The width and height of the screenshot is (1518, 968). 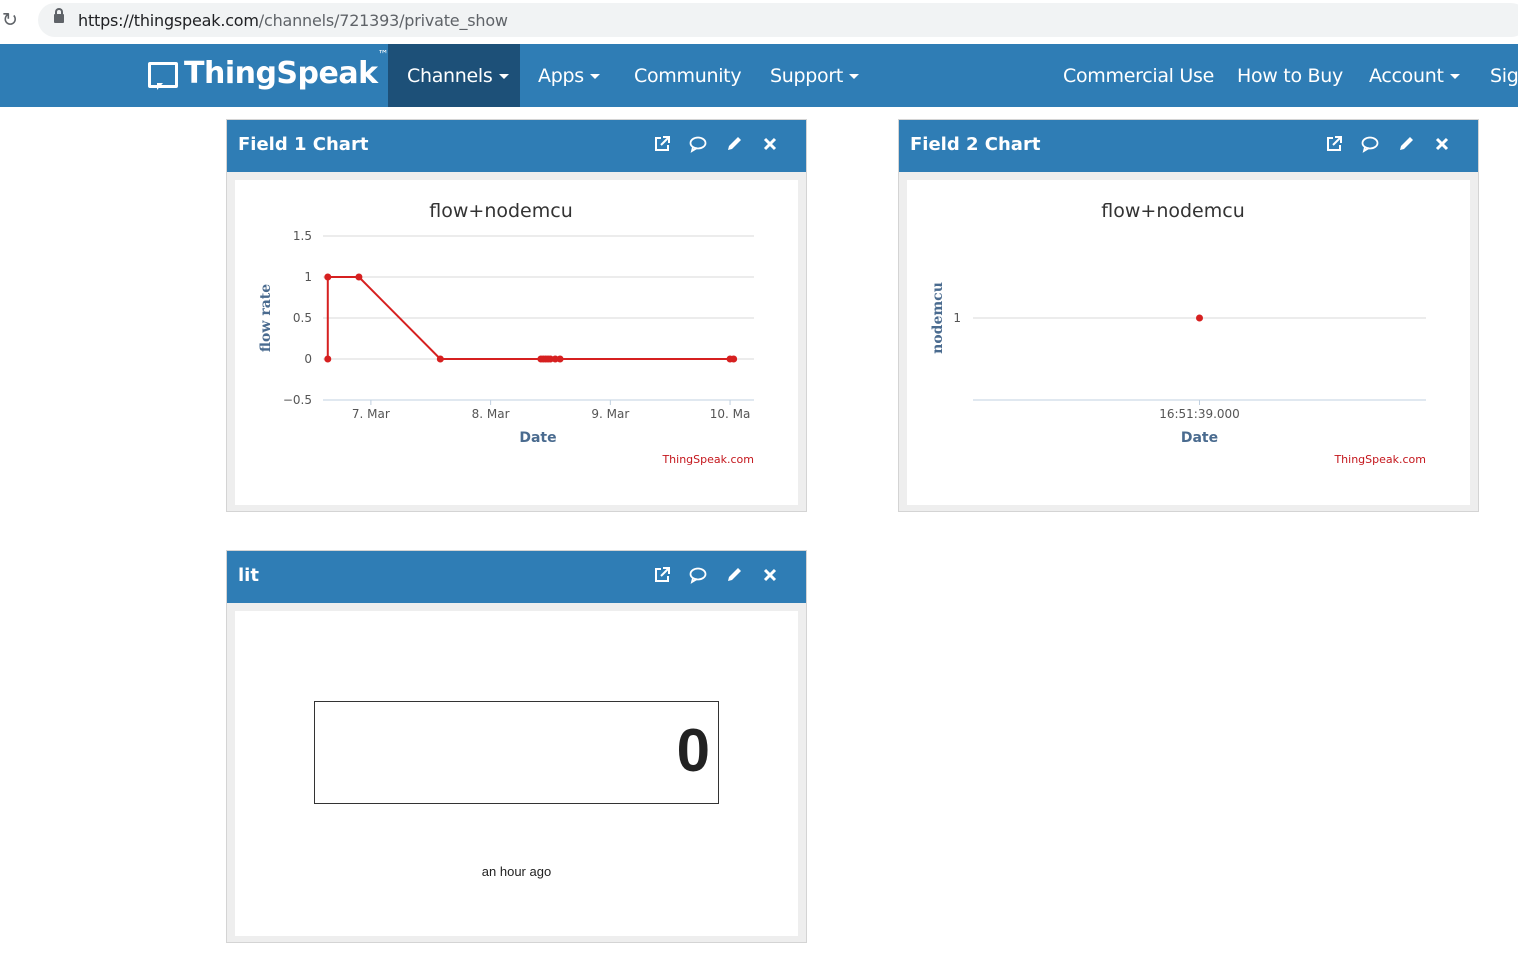 I want to click on x-tick-label: 9. Mar, so click(x=610, y=414).